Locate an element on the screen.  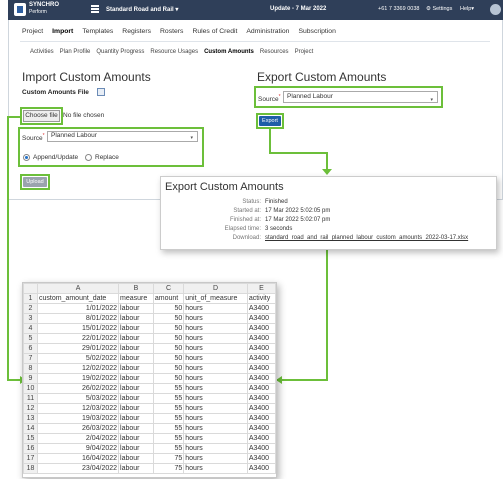
header-cell: activity is located at coordinates (261, 298).